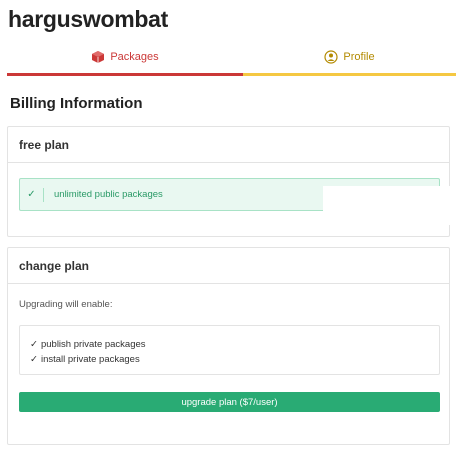 The height and width of the screenshot is (454, 456). I want to click on list-item: ✓ install private packages, so click(234, 359).